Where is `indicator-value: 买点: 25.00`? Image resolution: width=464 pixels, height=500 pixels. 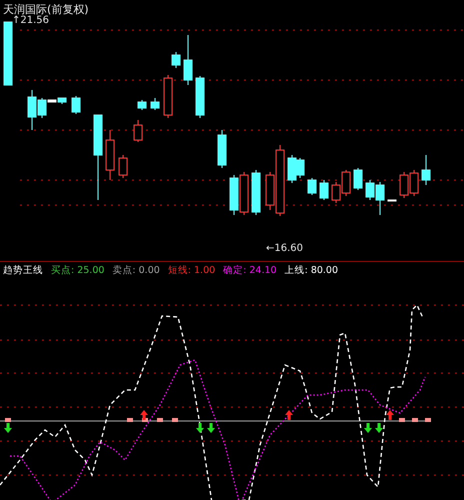
indicator-value: 买点: 25.00 is located at coordinates (77, 270).